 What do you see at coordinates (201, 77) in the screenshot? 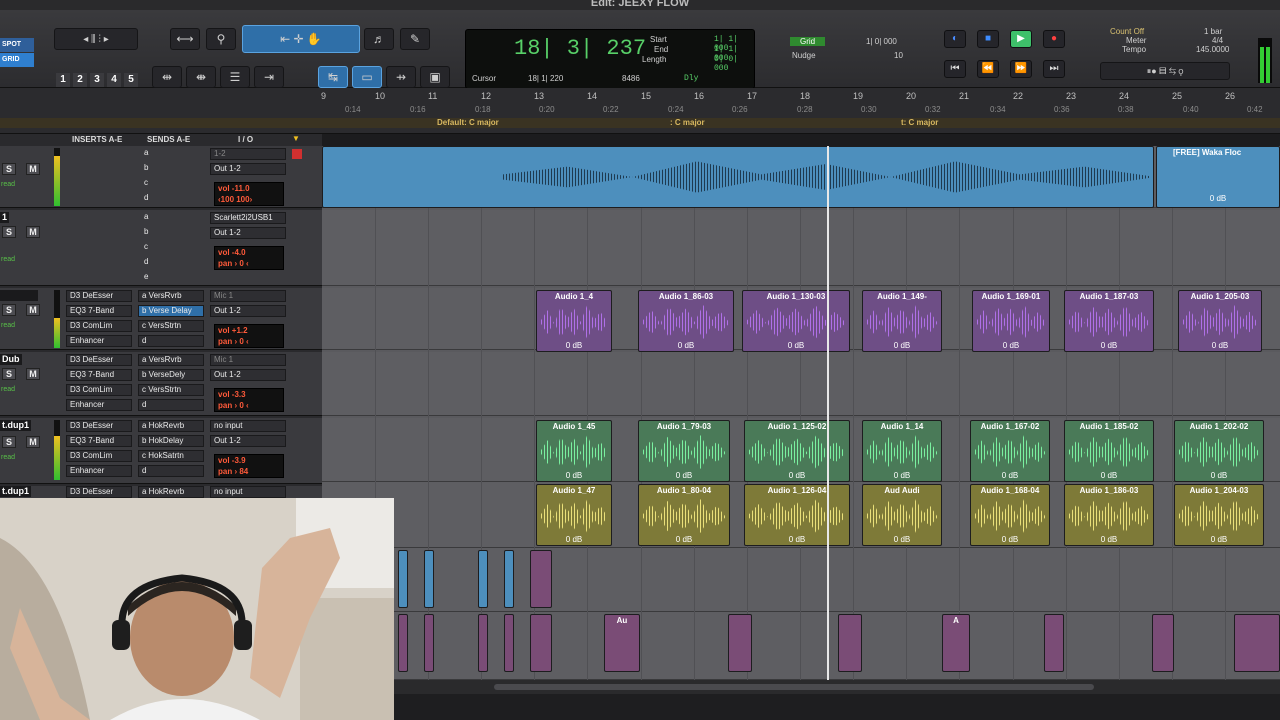
I see `selector-tool-b: ⇼` at bounding box center [201, 77].